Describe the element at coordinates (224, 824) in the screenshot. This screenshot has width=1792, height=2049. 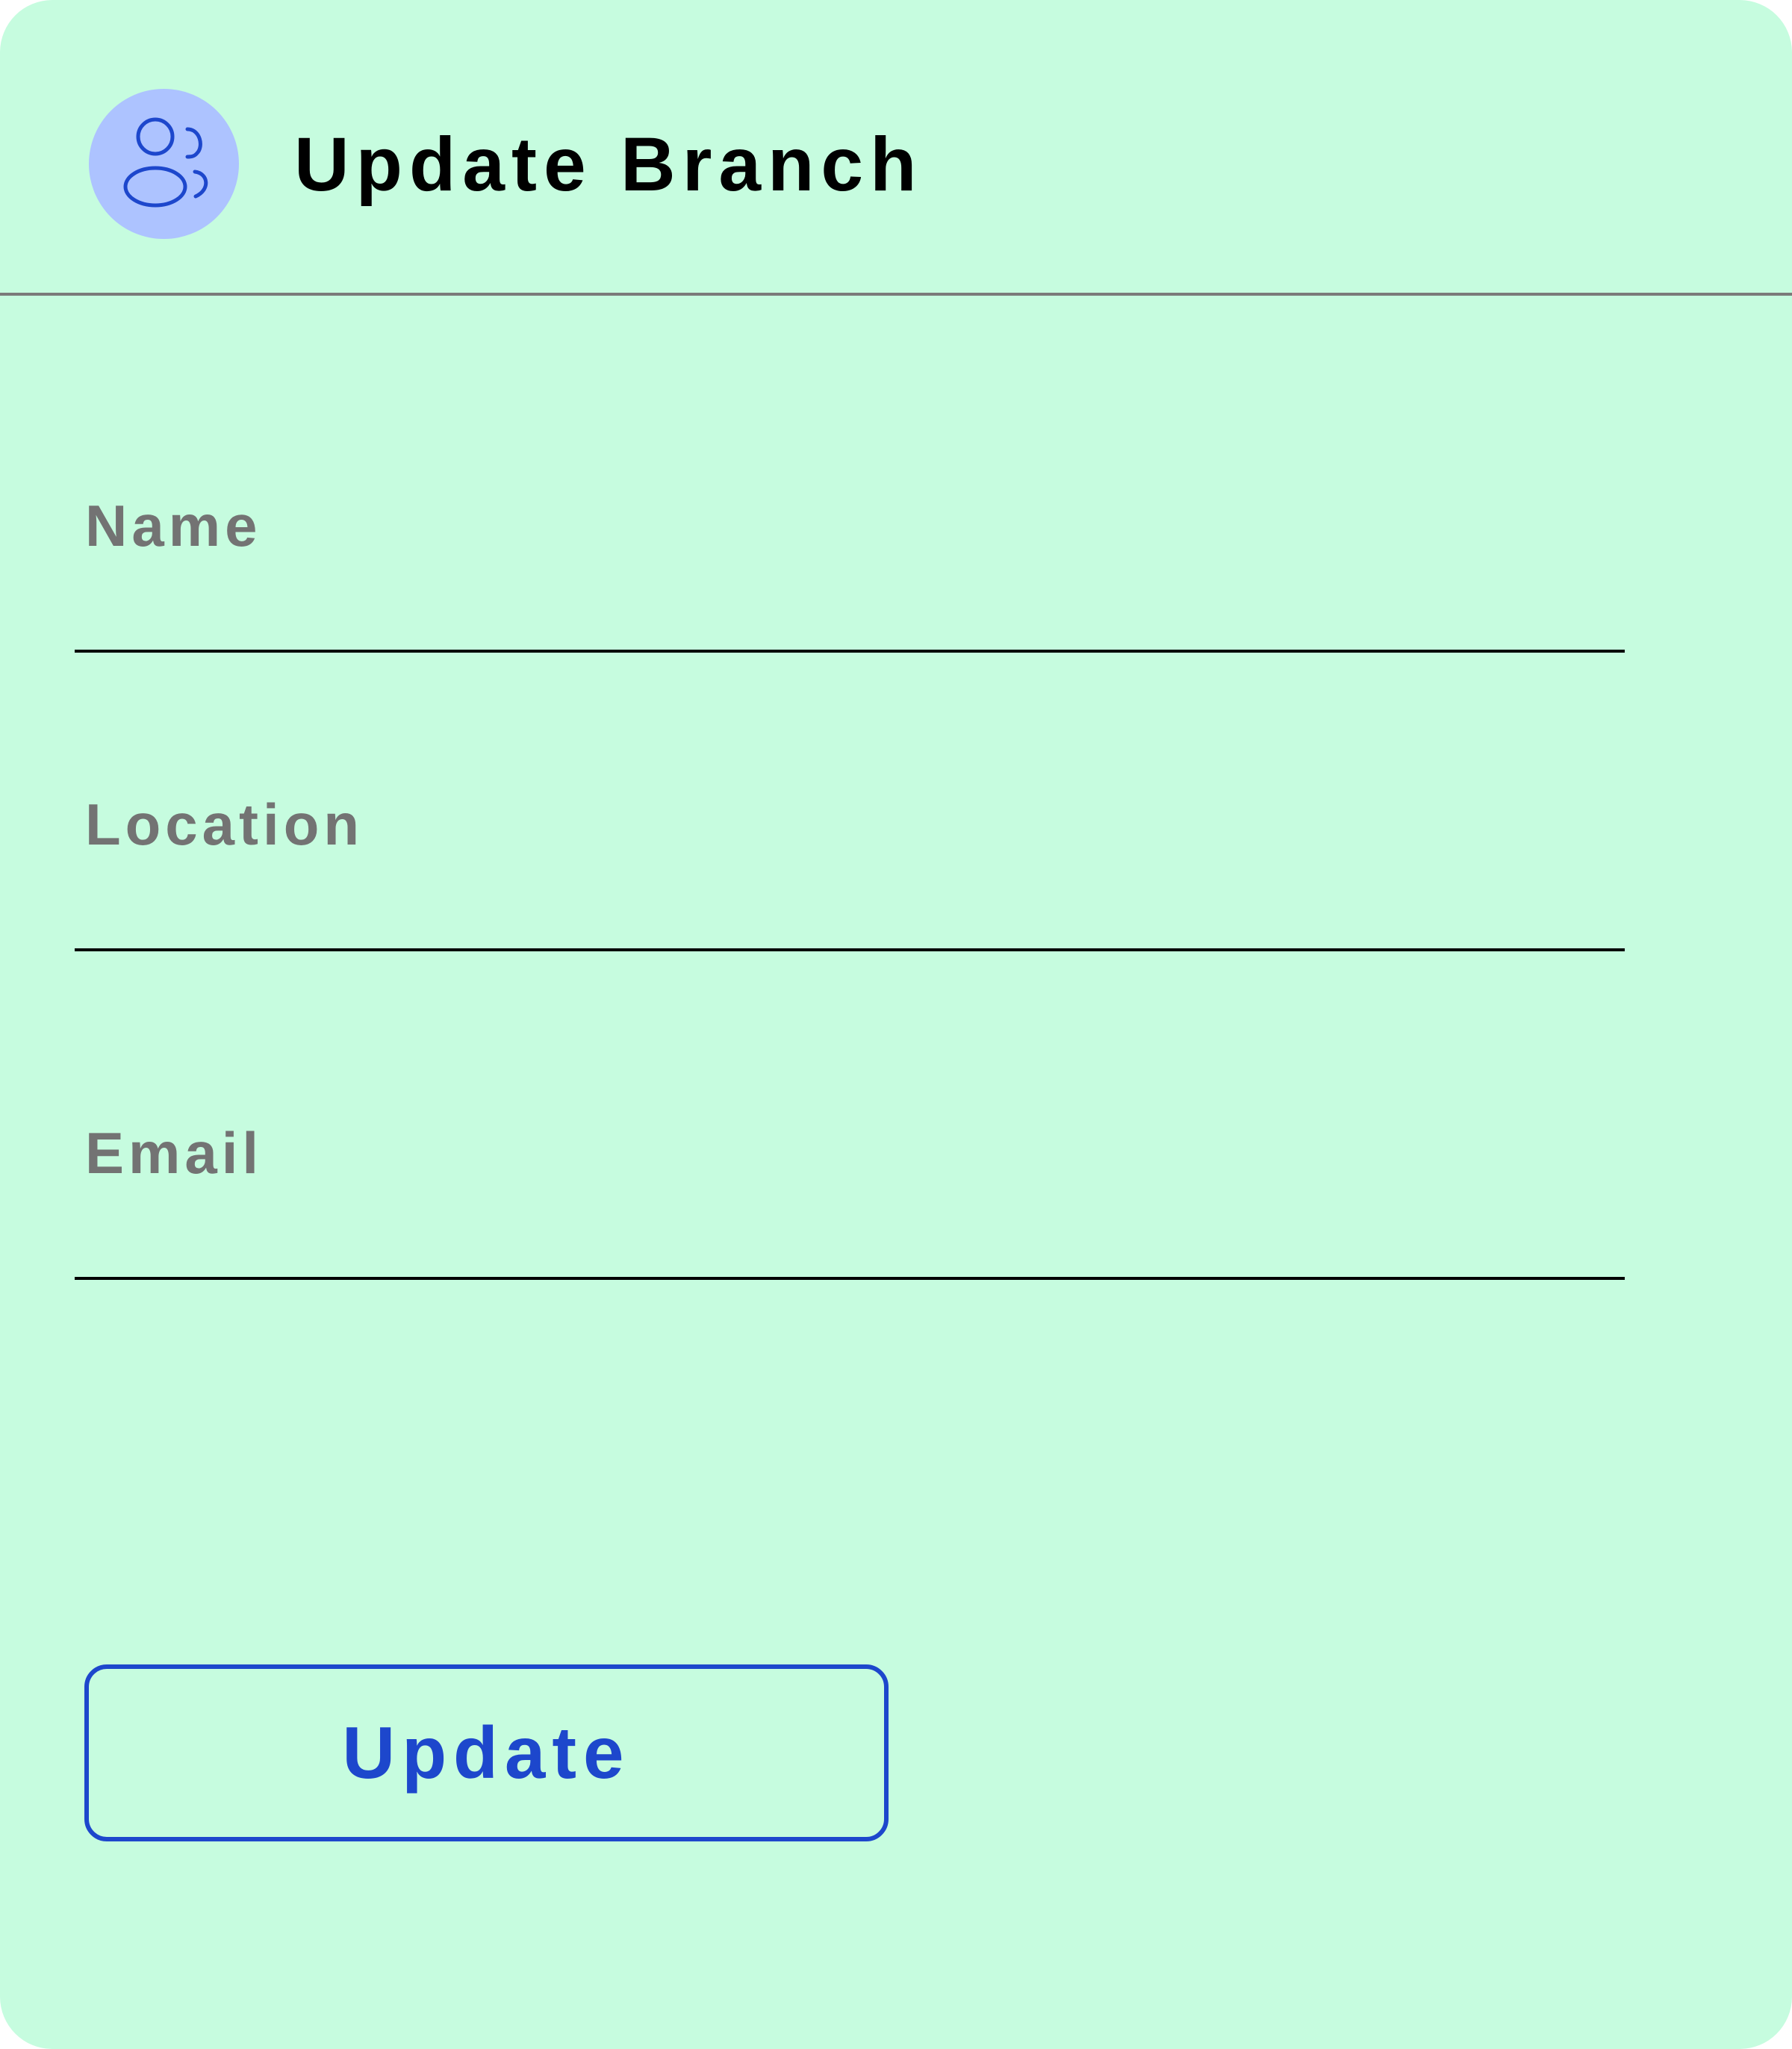
I see `location-label: Location` at that location.